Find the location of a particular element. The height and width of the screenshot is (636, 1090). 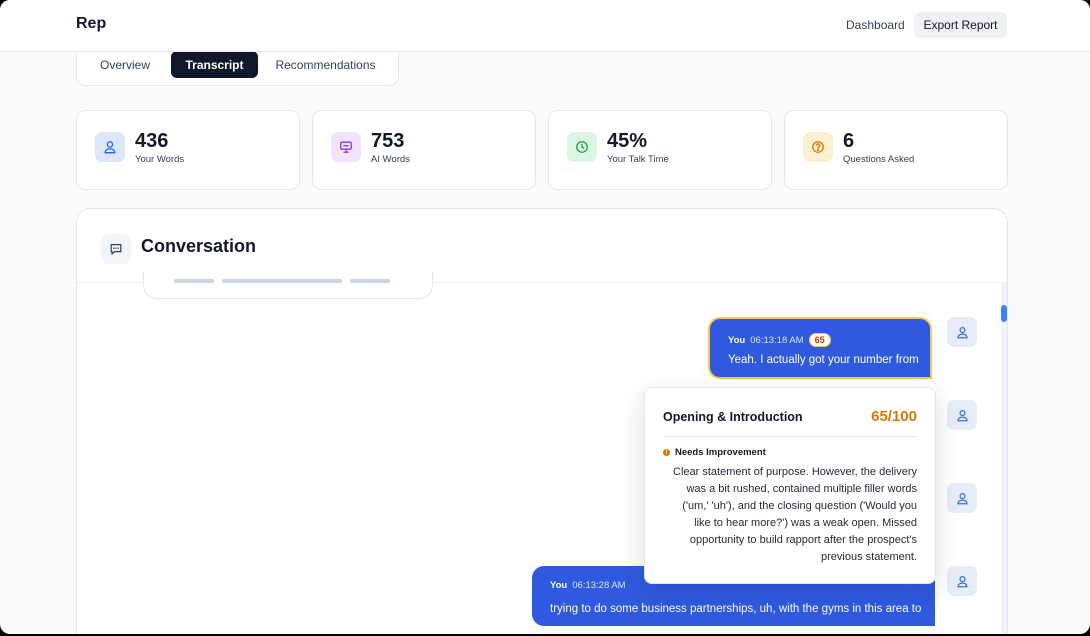

stat-card-talk-time: 45% Your Talk Time is located at coordinates (660, 150).